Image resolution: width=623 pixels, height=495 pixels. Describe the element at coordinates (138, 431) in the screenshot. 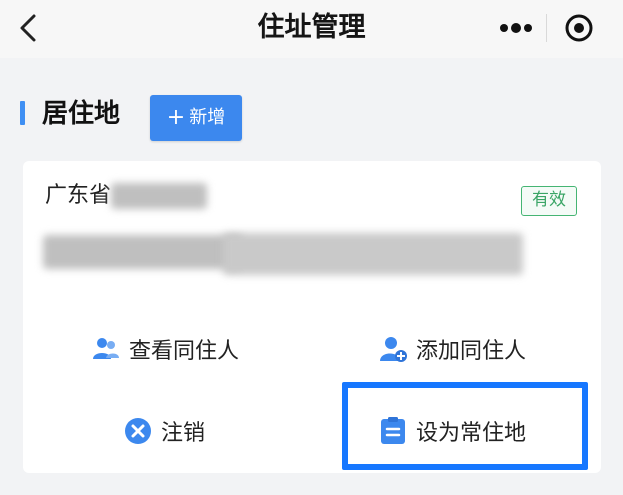

I see `close-circle-icon` at that location.